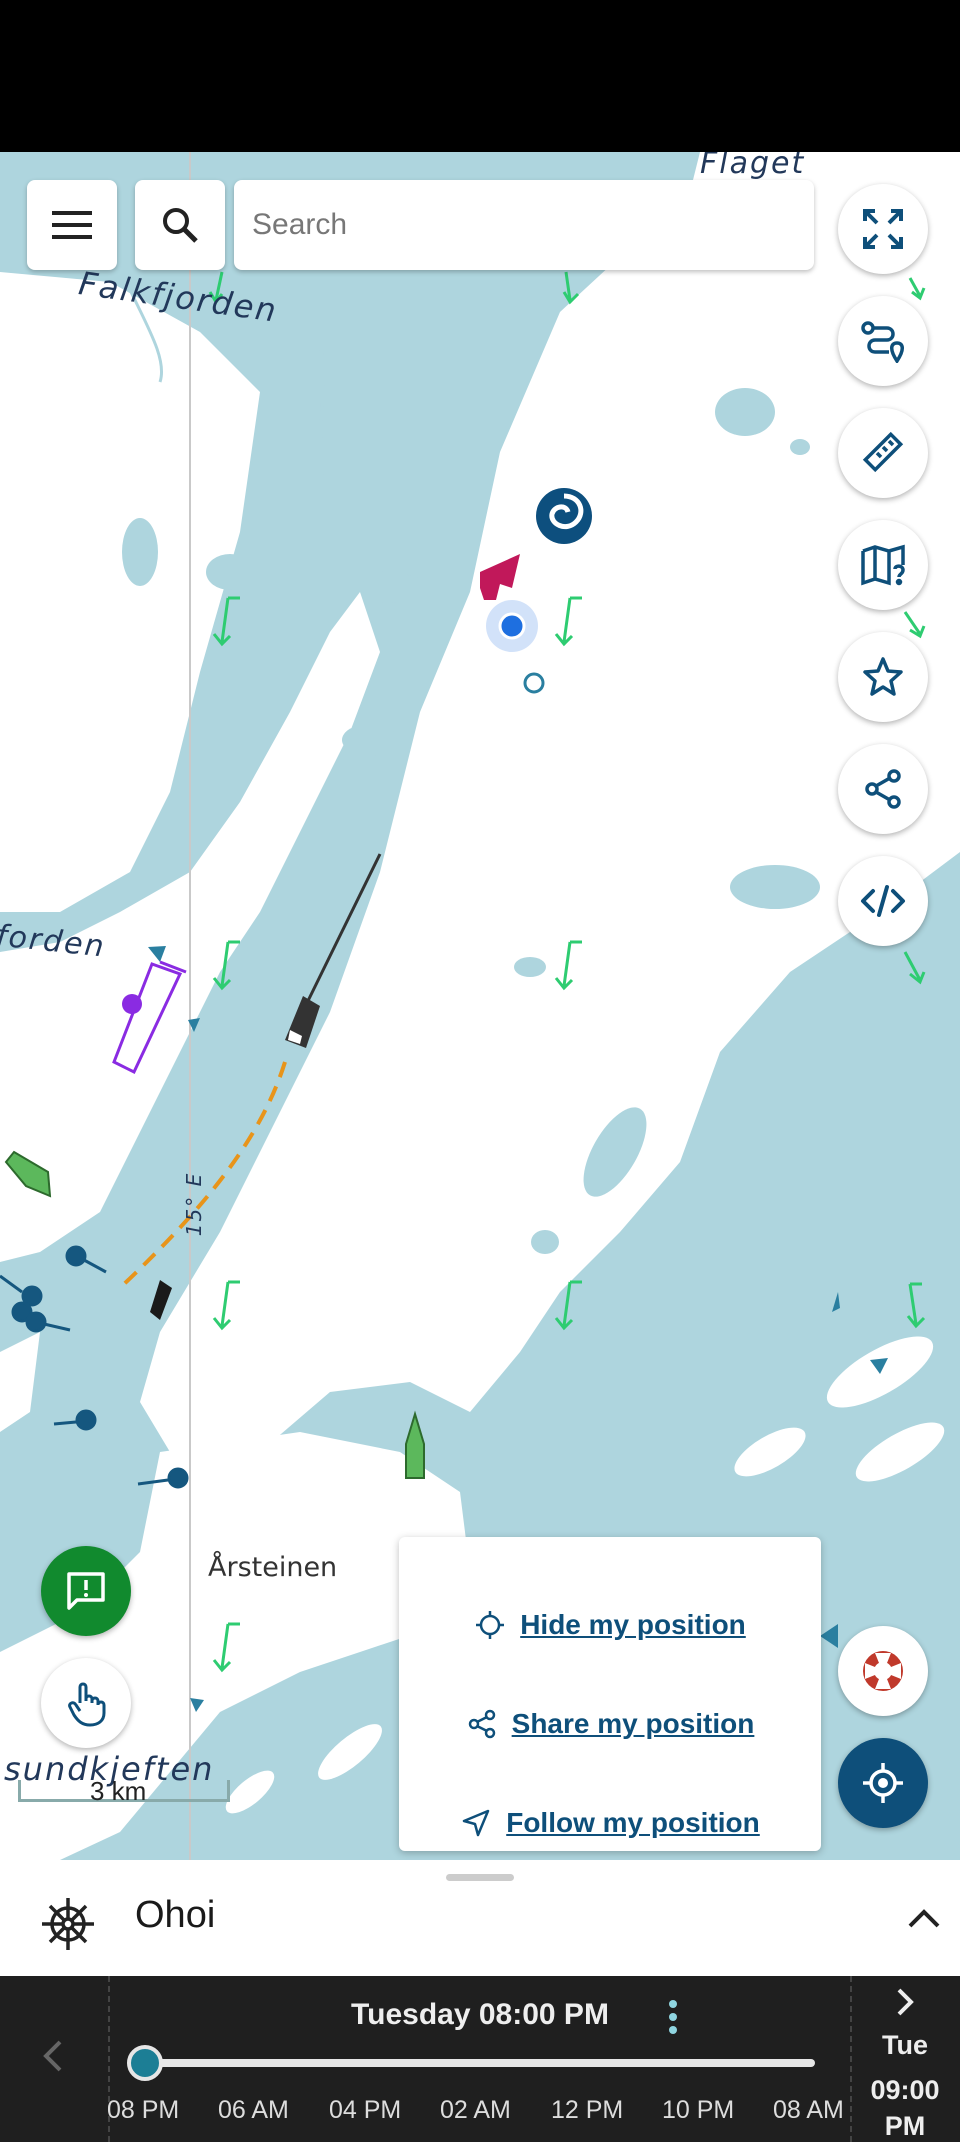 Image resolution: width=960 pixels, height=2142 pixels. Describe the element at coordinates (633, 1624) in the screenshot. I see `hide-position-label: Hide my position` at that location.